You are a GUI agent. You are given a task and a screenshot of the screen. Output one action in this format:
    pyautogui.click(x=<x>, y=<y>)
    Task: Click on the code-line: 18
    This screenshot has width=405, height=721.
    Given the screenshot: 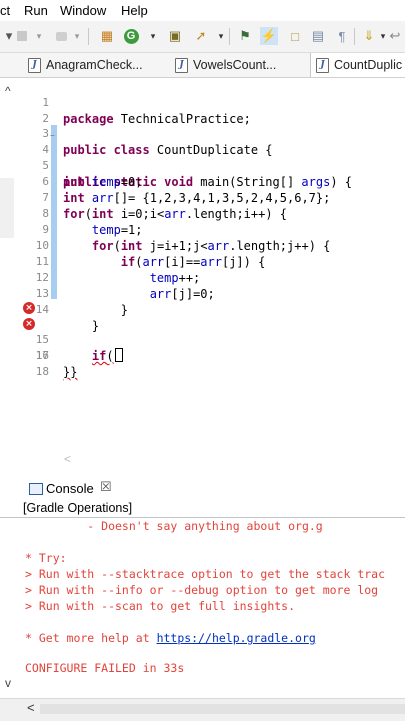 What is the action you would take?
    pyautogui.click(x=202, y=363)
    